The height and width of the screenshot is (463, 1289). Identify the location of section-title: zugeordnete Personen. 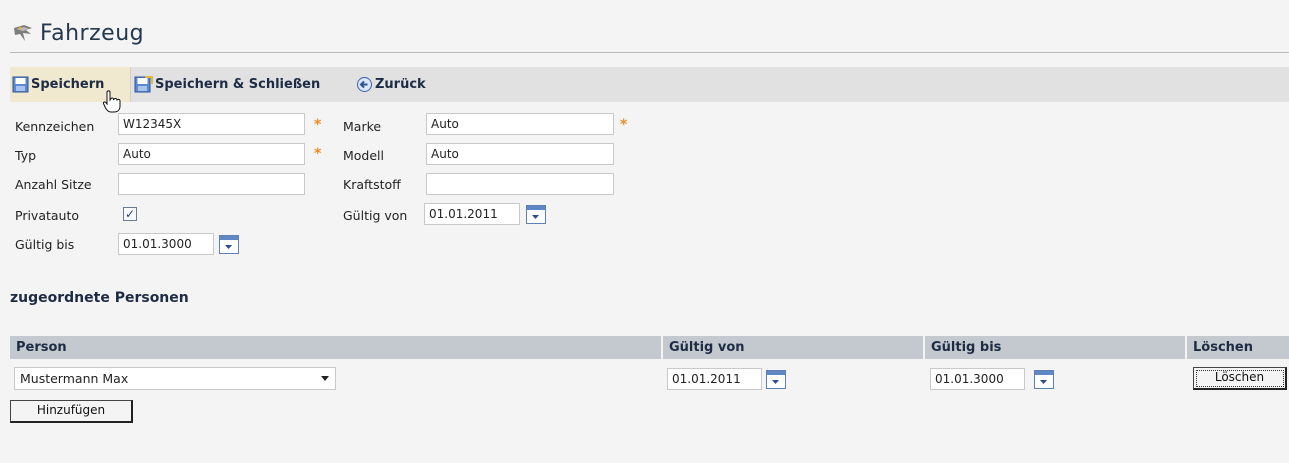
(99, 298).